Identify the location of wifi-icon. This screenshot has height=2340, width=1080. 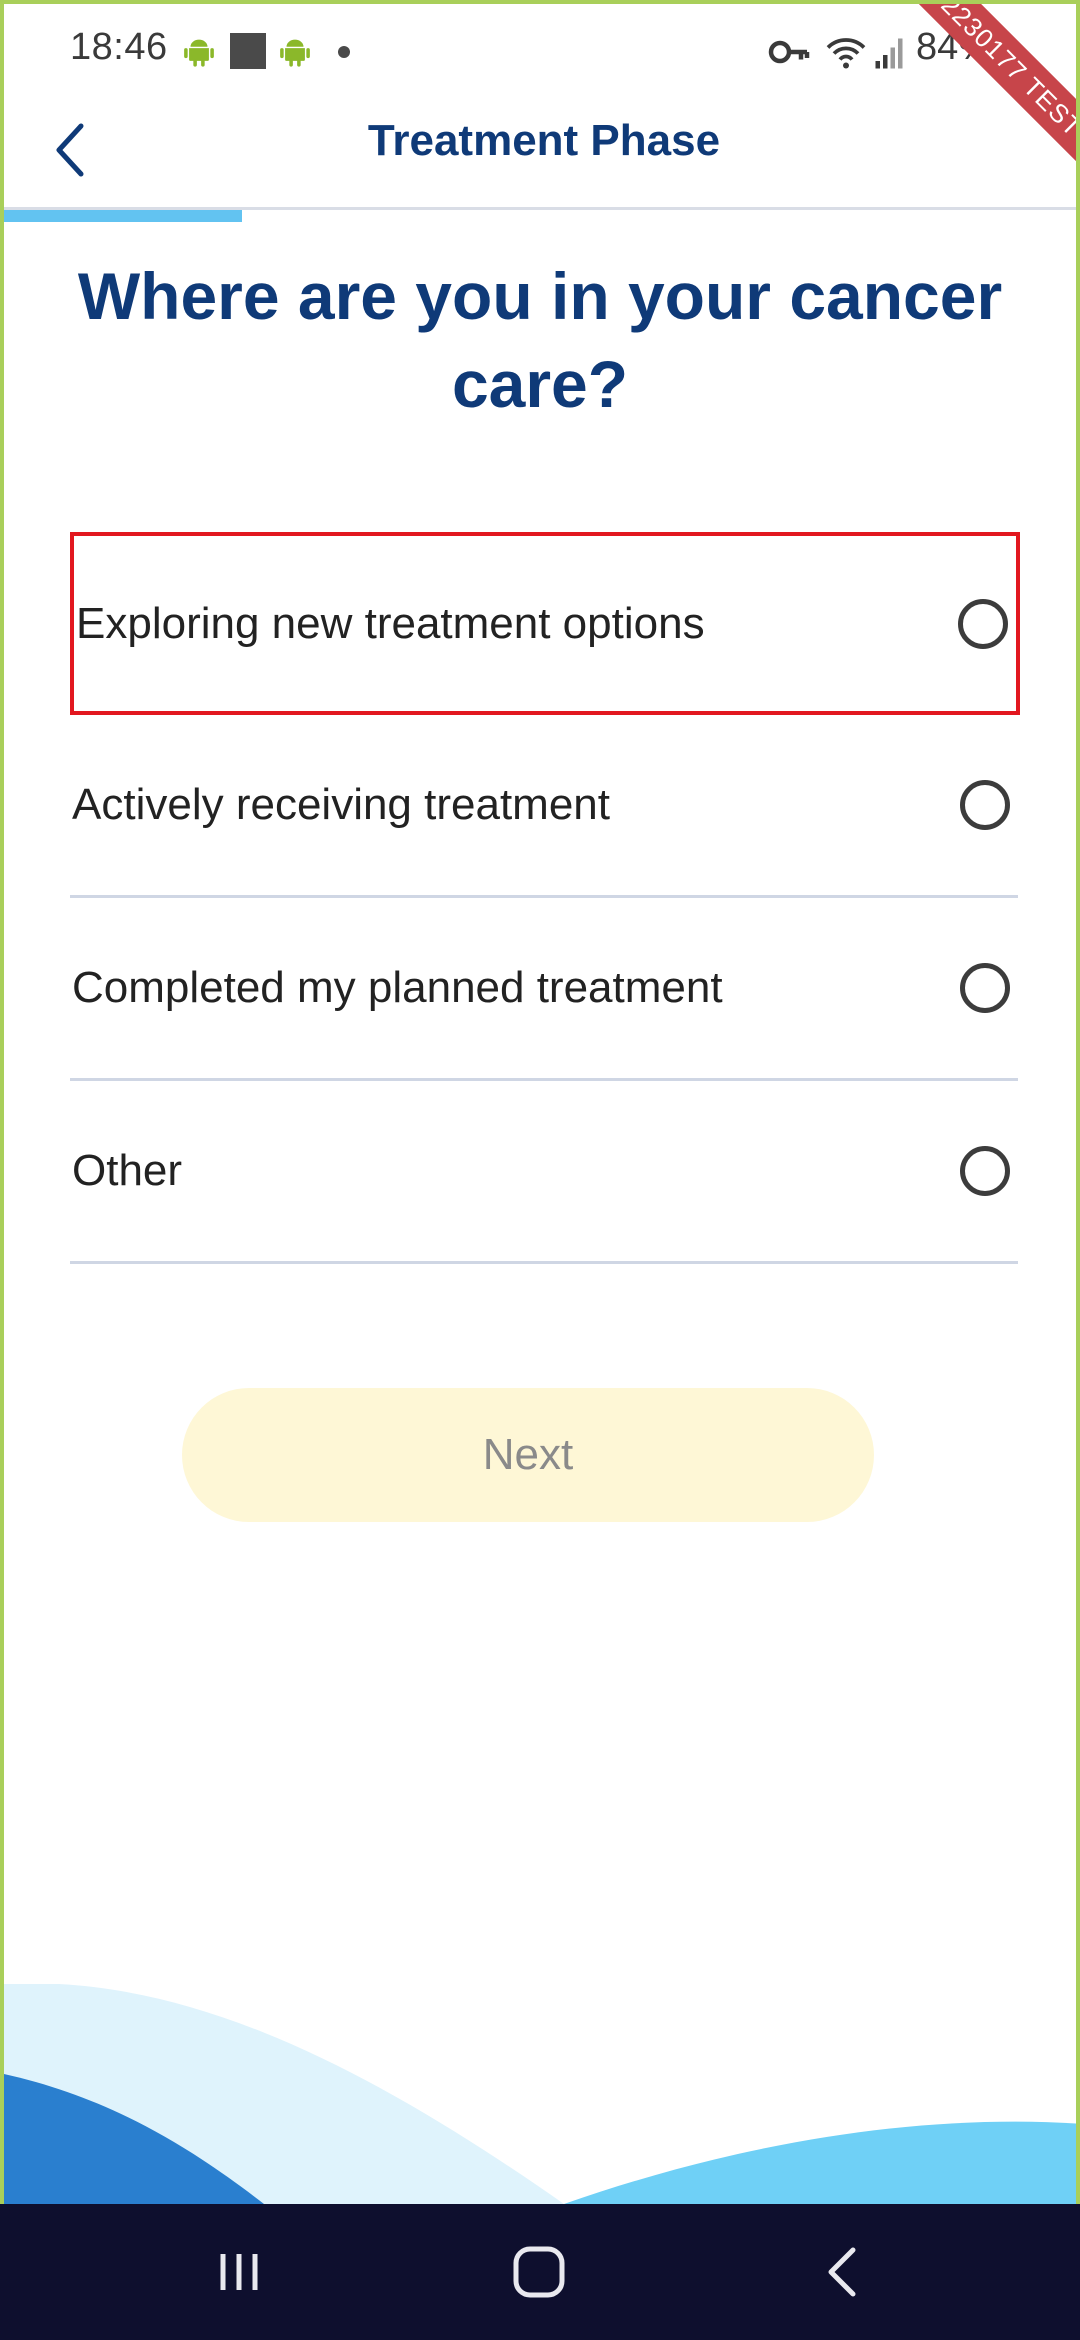
(846, 53).